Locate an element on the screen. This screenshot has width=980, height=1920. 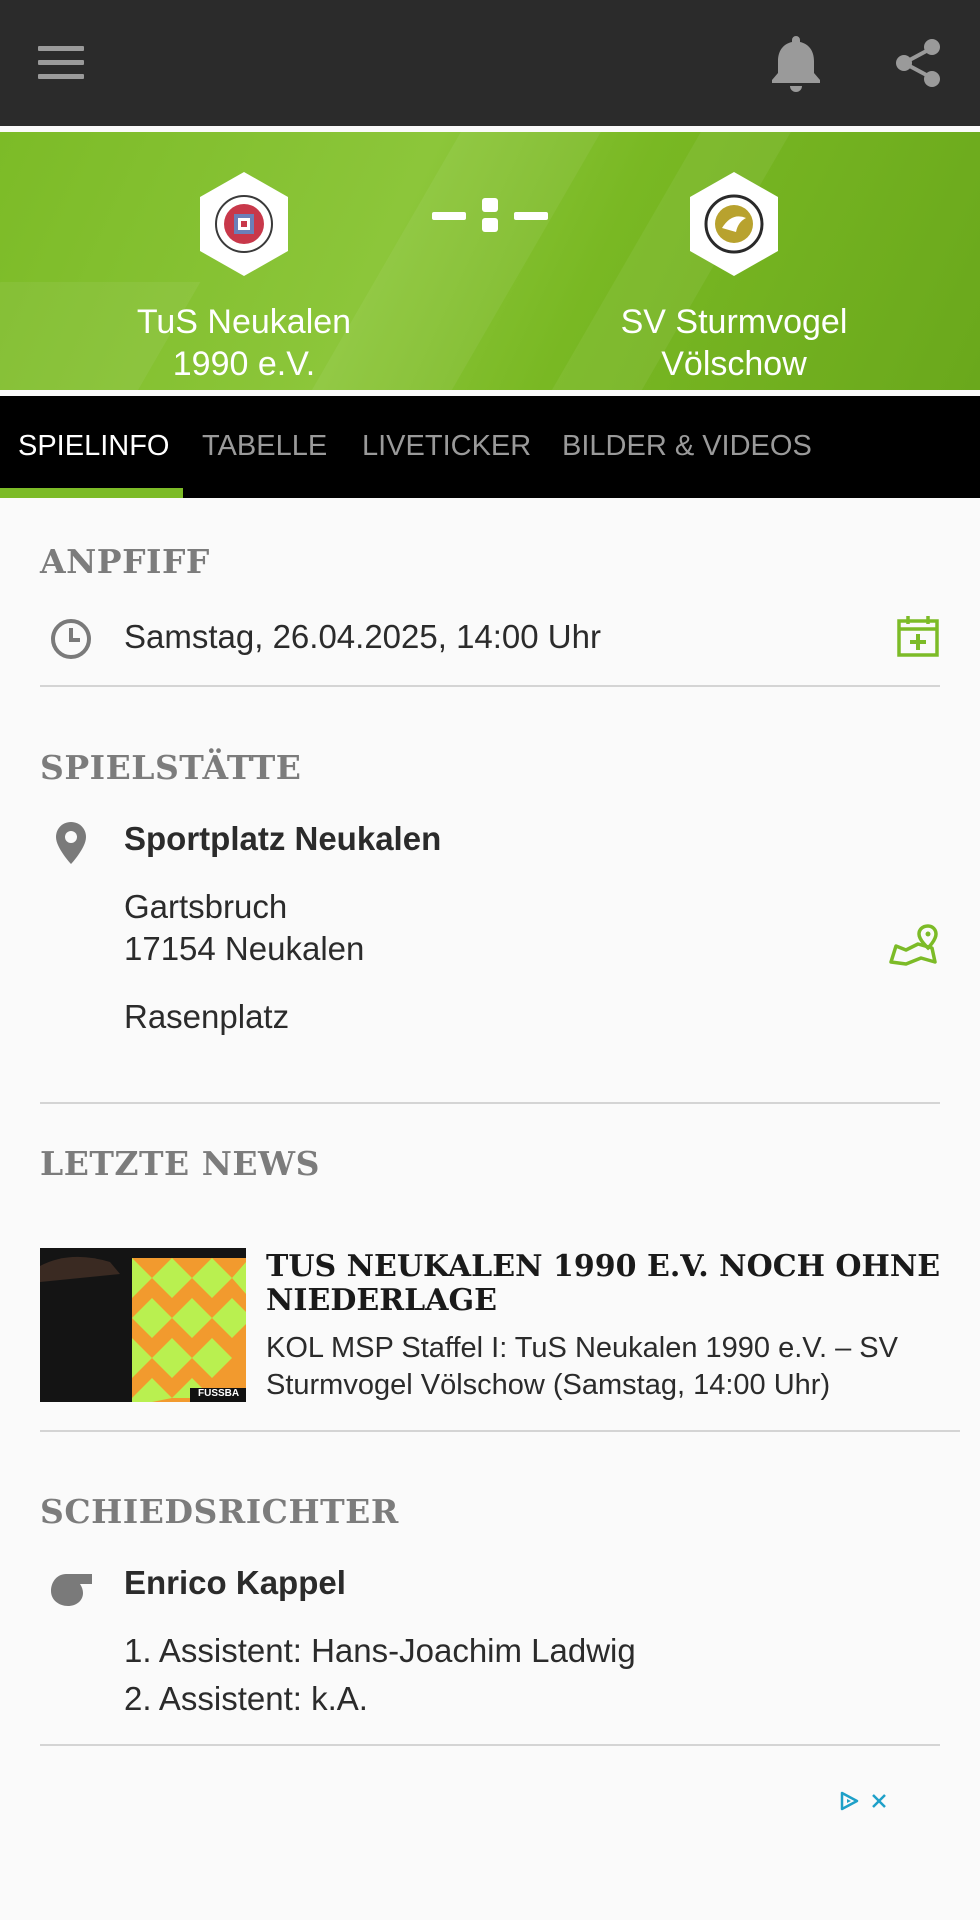
venue-surface: Rasenplatz is located at coordinates (207, 1016).